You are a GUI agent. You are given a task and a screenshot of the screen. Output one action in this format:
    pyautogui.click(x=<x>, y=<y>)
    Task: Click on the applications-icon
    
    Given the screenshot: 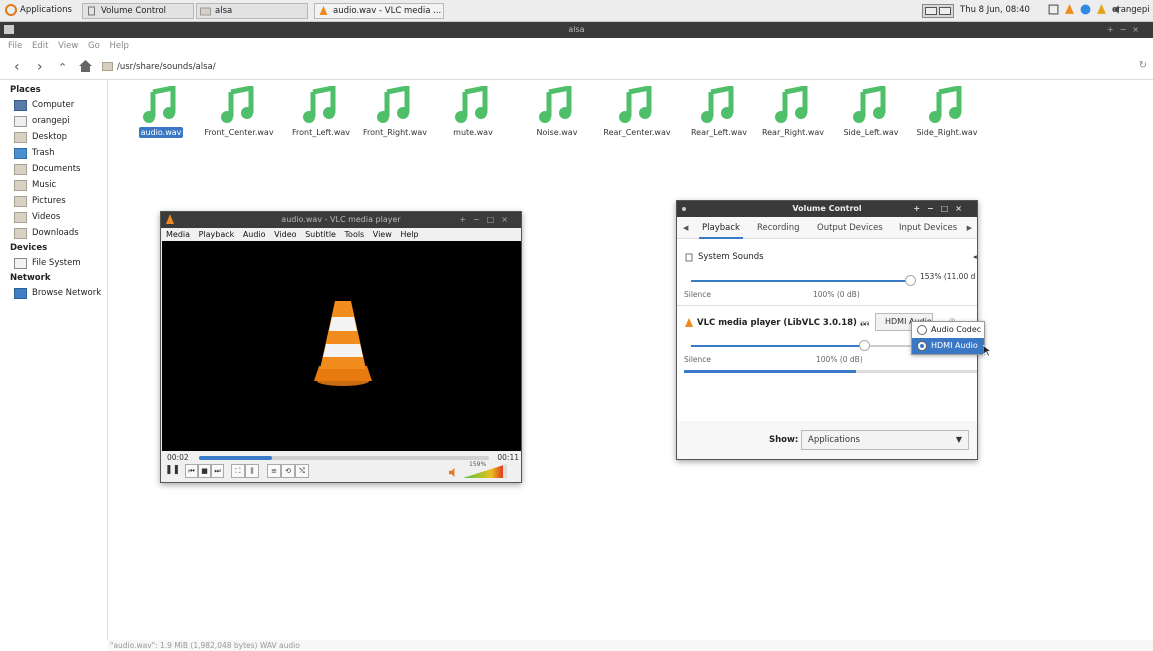 What is the action you would take?
    pyautogui.click(x=11, y=10)
    